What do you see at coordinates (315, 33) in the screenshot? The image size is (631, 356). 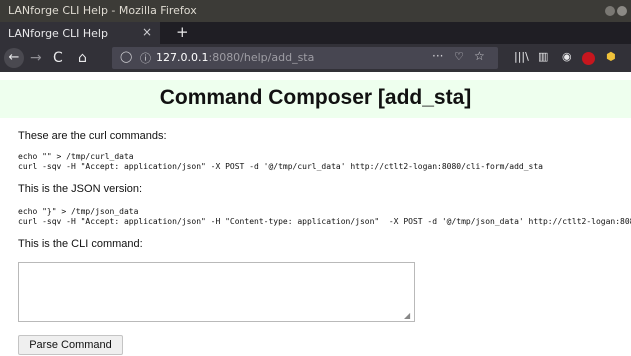 I see `tab-bar: LANforge CLI Help × +` at bounding box center [315, 33].